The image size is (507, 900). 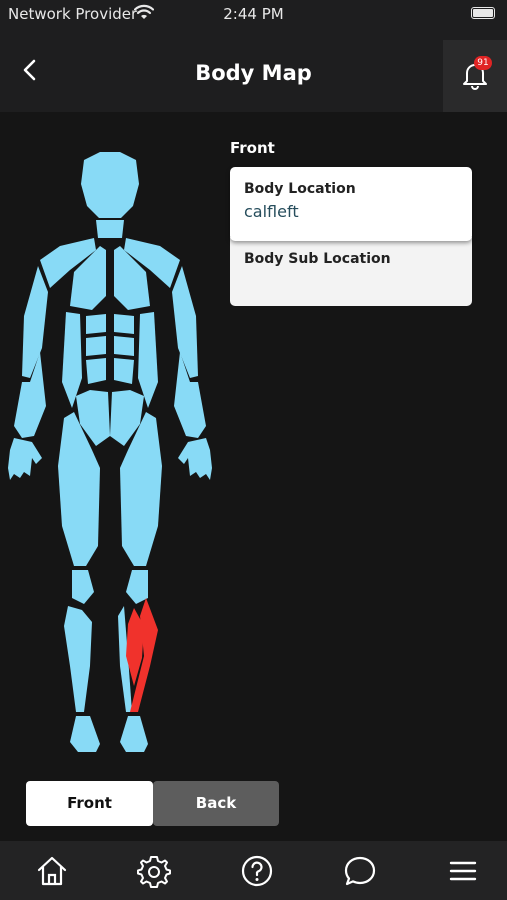 I want to click on view-toggle: Front Back, so click(x=152, y=803).